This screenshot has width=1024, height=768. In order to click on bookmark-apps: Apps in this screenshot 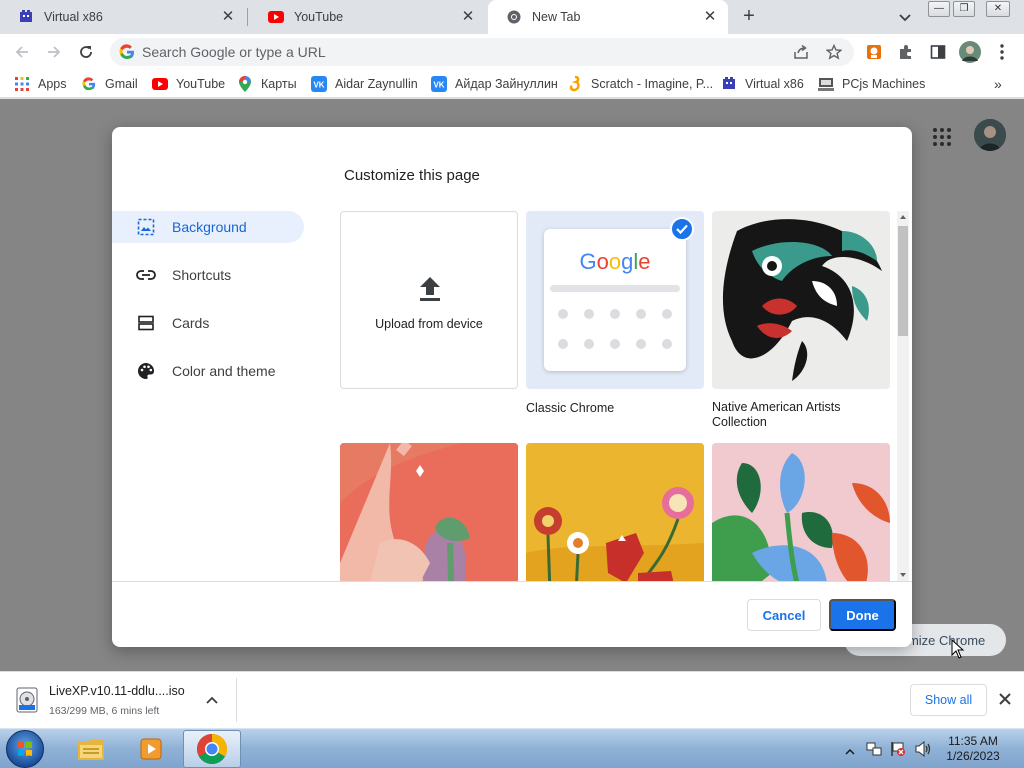, I will do `click(40, 84)`.